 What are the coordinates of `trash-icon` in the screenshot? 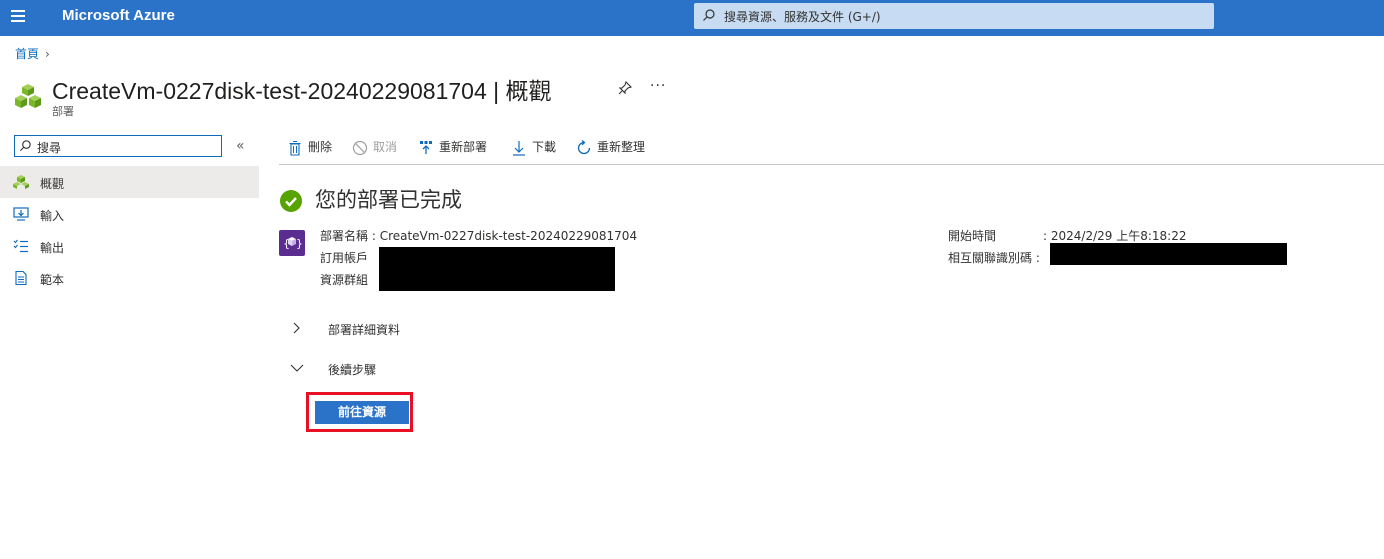 It's located at (295, 148).